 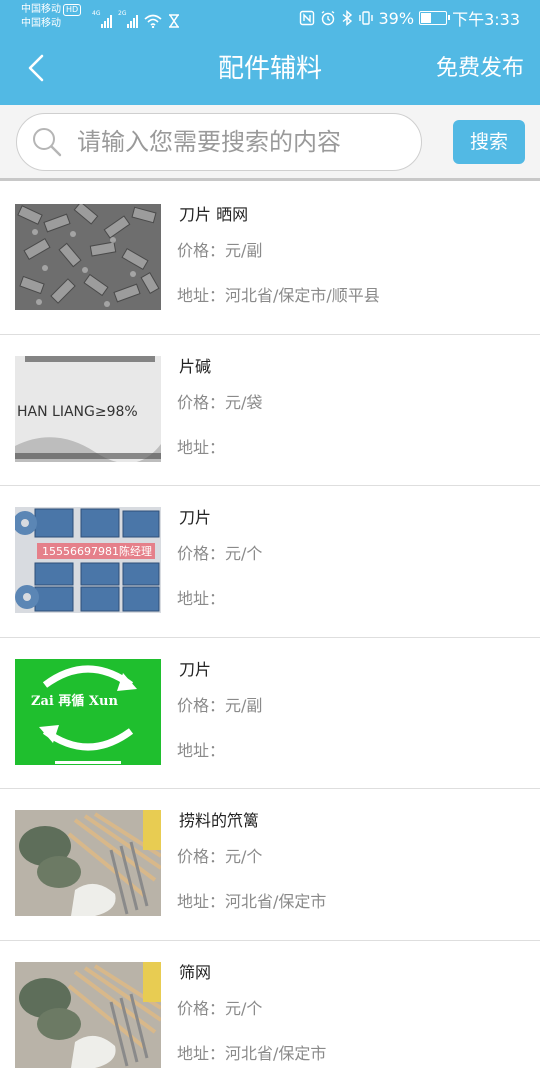 I want to click on bluetooth-icon, so click(x=347, y=18).